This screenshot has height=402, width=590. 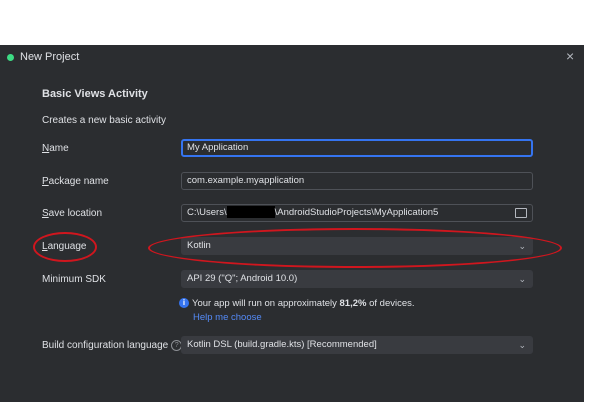 I want to click on window-title: New Project, so click(x=50, y=57).